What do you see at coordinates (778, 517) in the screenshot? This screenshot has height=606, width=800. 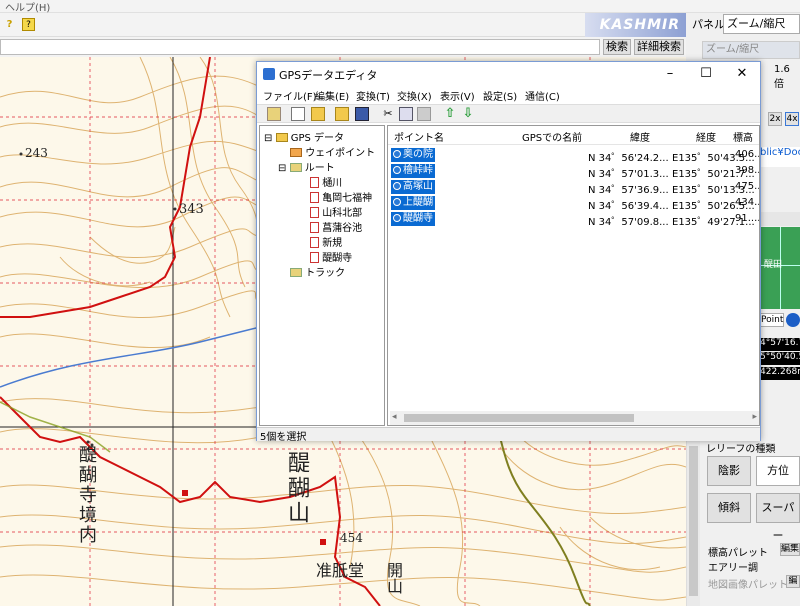 I see `relief-super-button: スーパー` at bounding box center [778, 517].